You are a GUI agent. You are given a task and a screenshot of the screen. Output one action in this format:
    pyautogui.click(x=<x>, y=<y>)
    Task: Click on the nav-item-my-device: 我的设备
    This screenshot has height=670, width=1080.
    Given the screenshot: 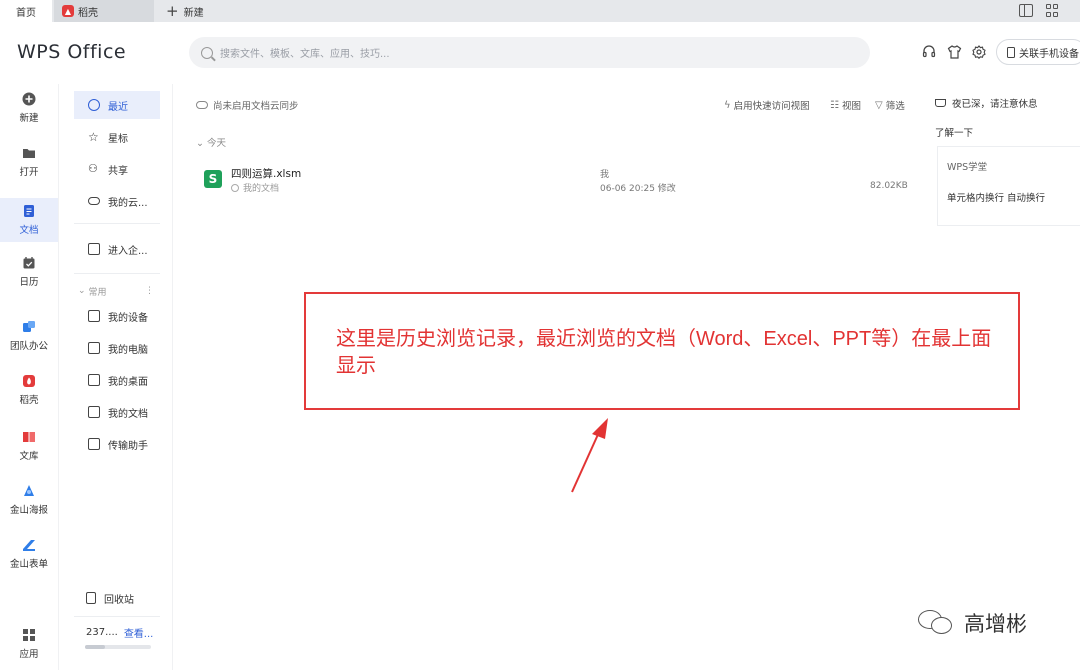 What is the action you would take?
    pyautogui.click(x=117, y=316)
    